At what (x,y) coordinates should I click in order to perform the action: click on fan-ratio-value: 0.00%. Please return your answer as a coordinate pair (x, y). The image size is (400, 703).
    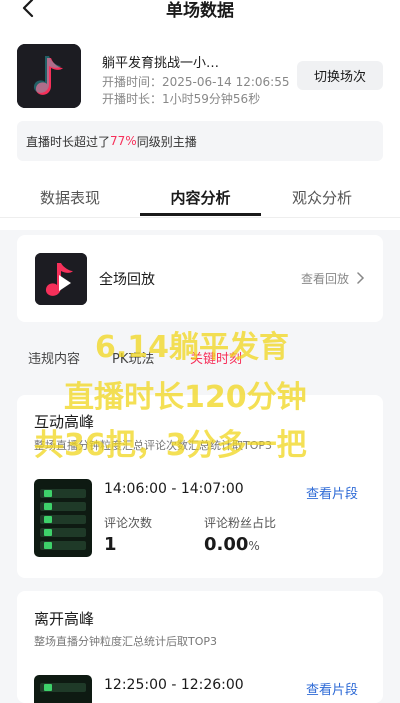
    Looking at the image, I should click on (232, 544).